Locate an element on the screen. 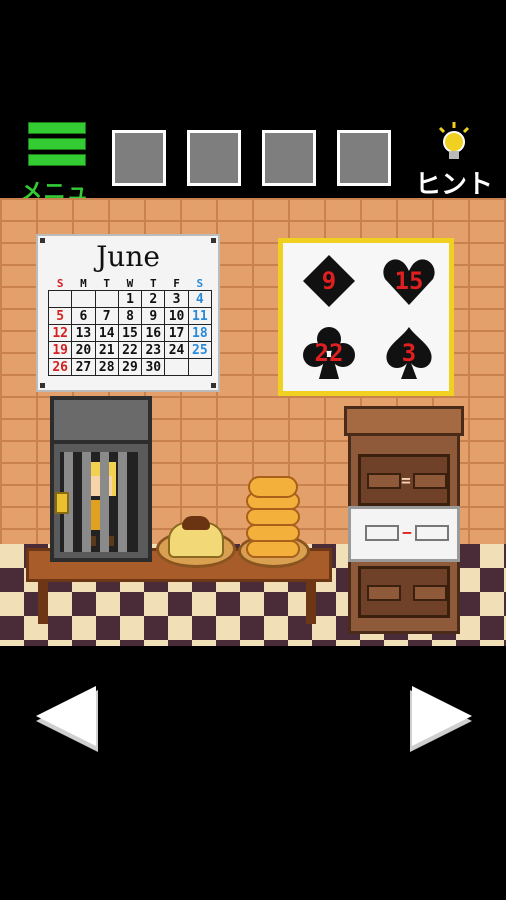  left-arrow-button is located at coordinates (67, 721).